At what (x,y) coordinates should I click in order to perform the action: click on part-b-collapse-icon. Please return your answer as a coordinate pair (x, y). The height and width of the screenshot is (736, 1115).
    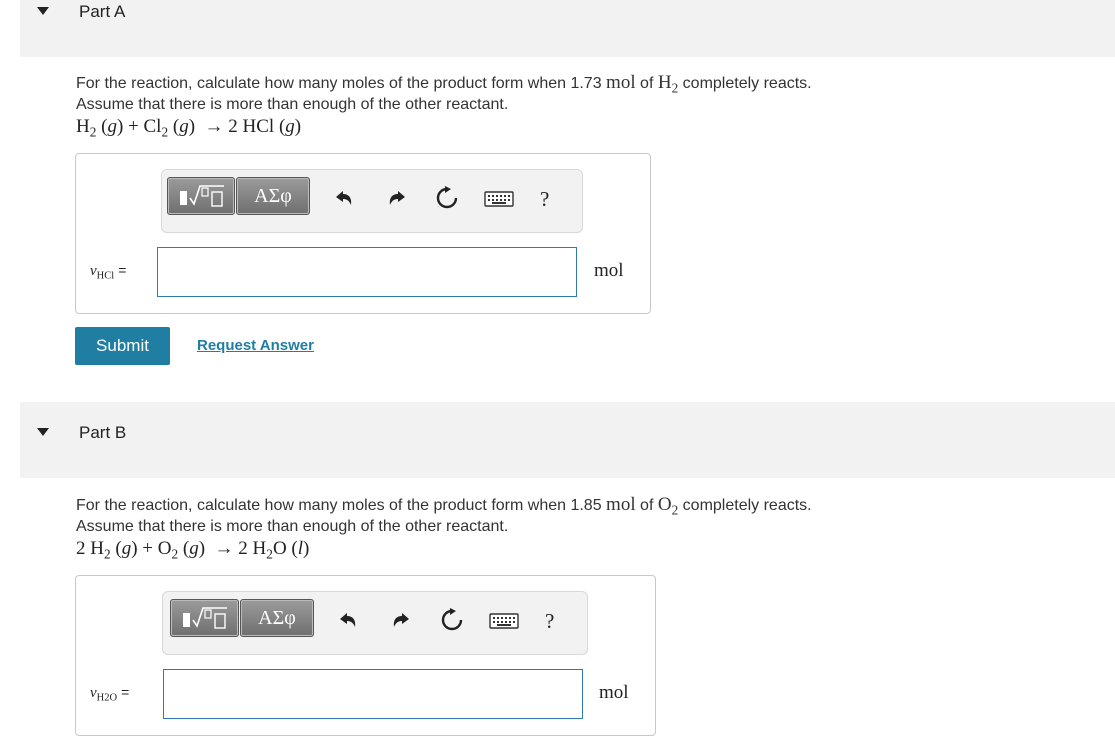
    Looking at the image, I should click on (43, 432).